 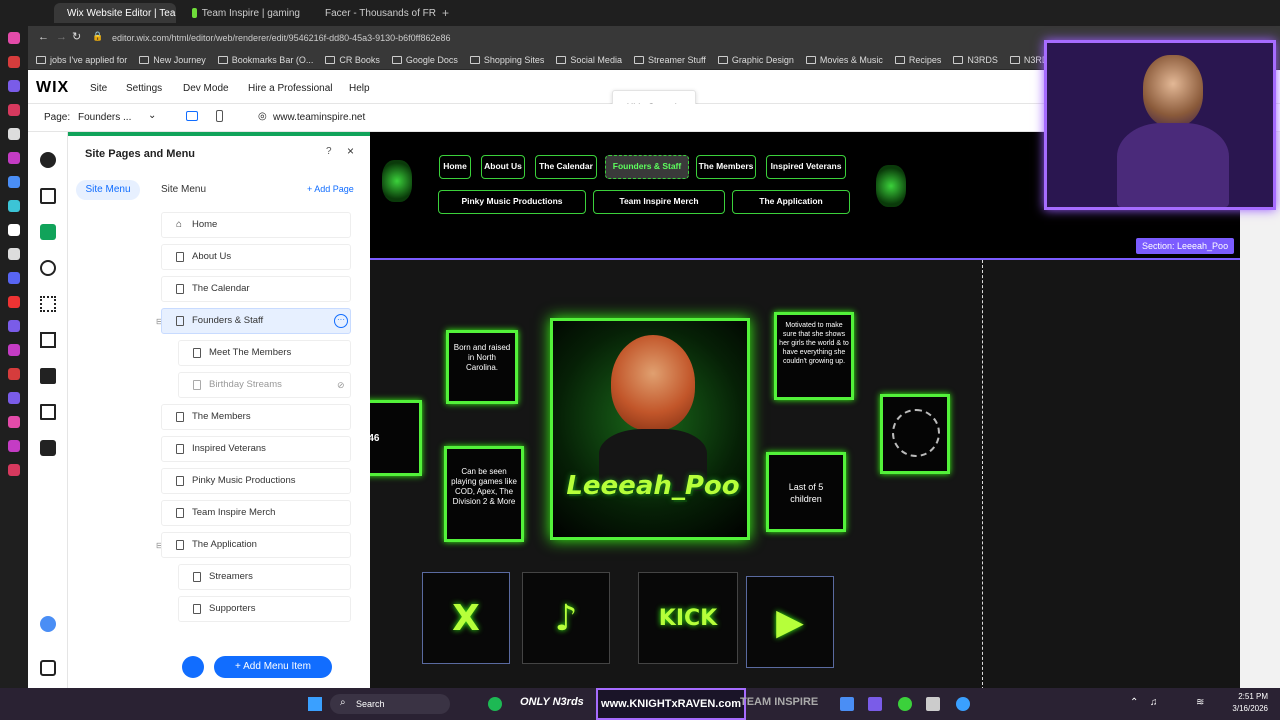 What do you see at coordinates (495, 704) in the screenshot?
I see `spotify-icon` at bounding box center [495, 704].